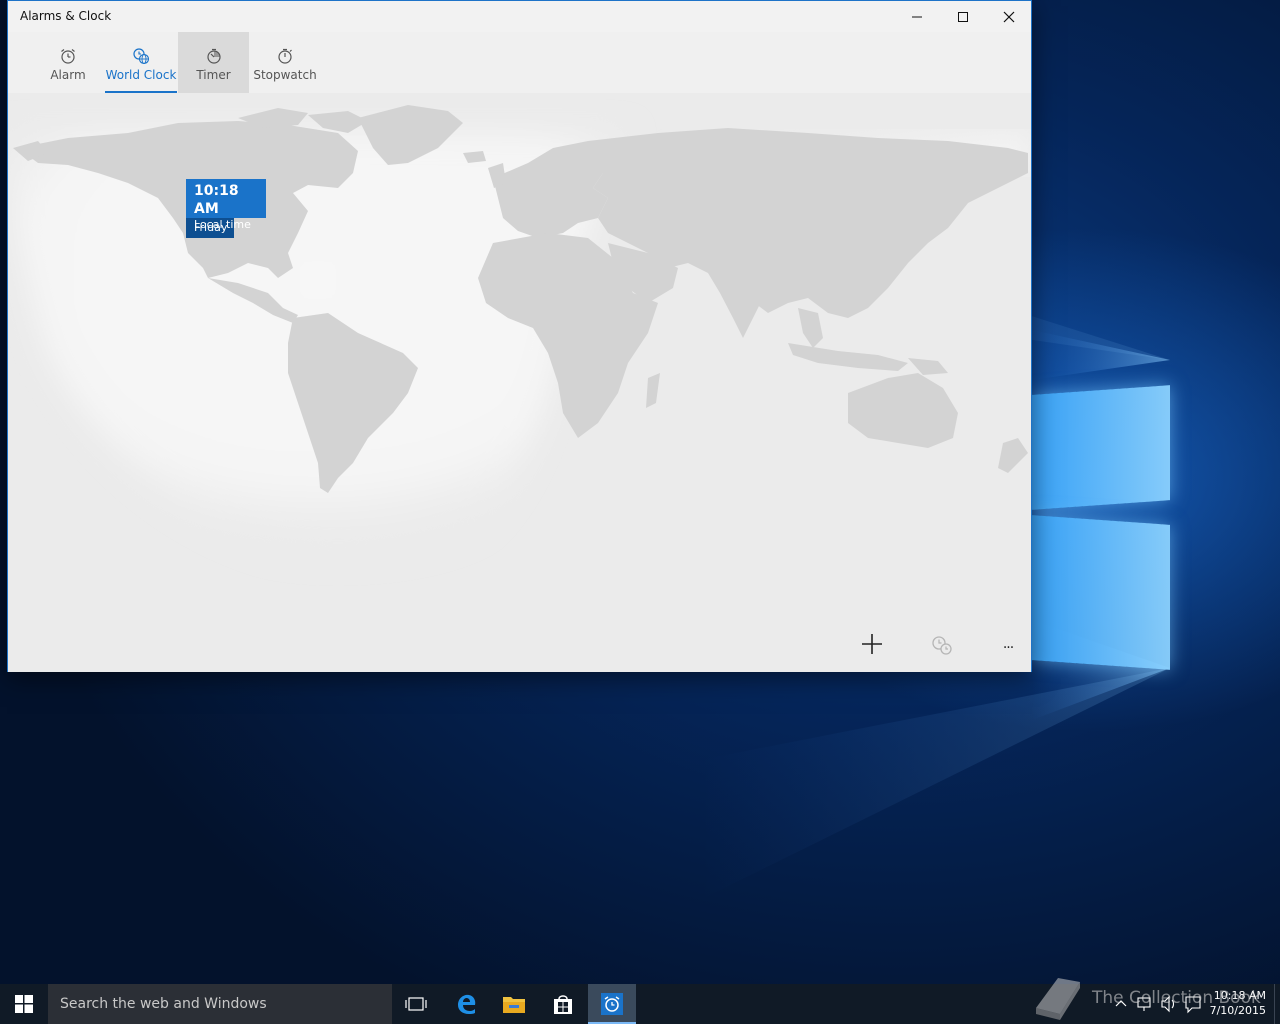 The image size is (1280, 1024). I want to click on tab-alarm: Alarm, so click(68, 62).